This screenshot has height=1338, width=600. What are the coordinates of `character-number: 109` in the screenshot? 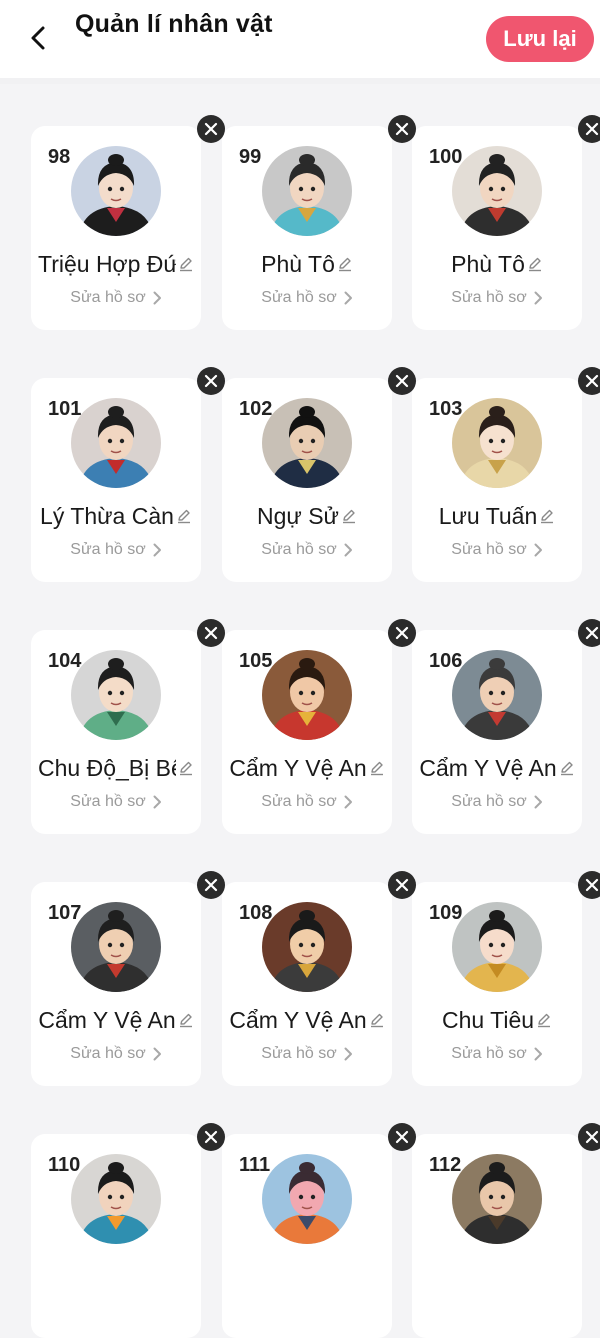 It's located at (446, 913).